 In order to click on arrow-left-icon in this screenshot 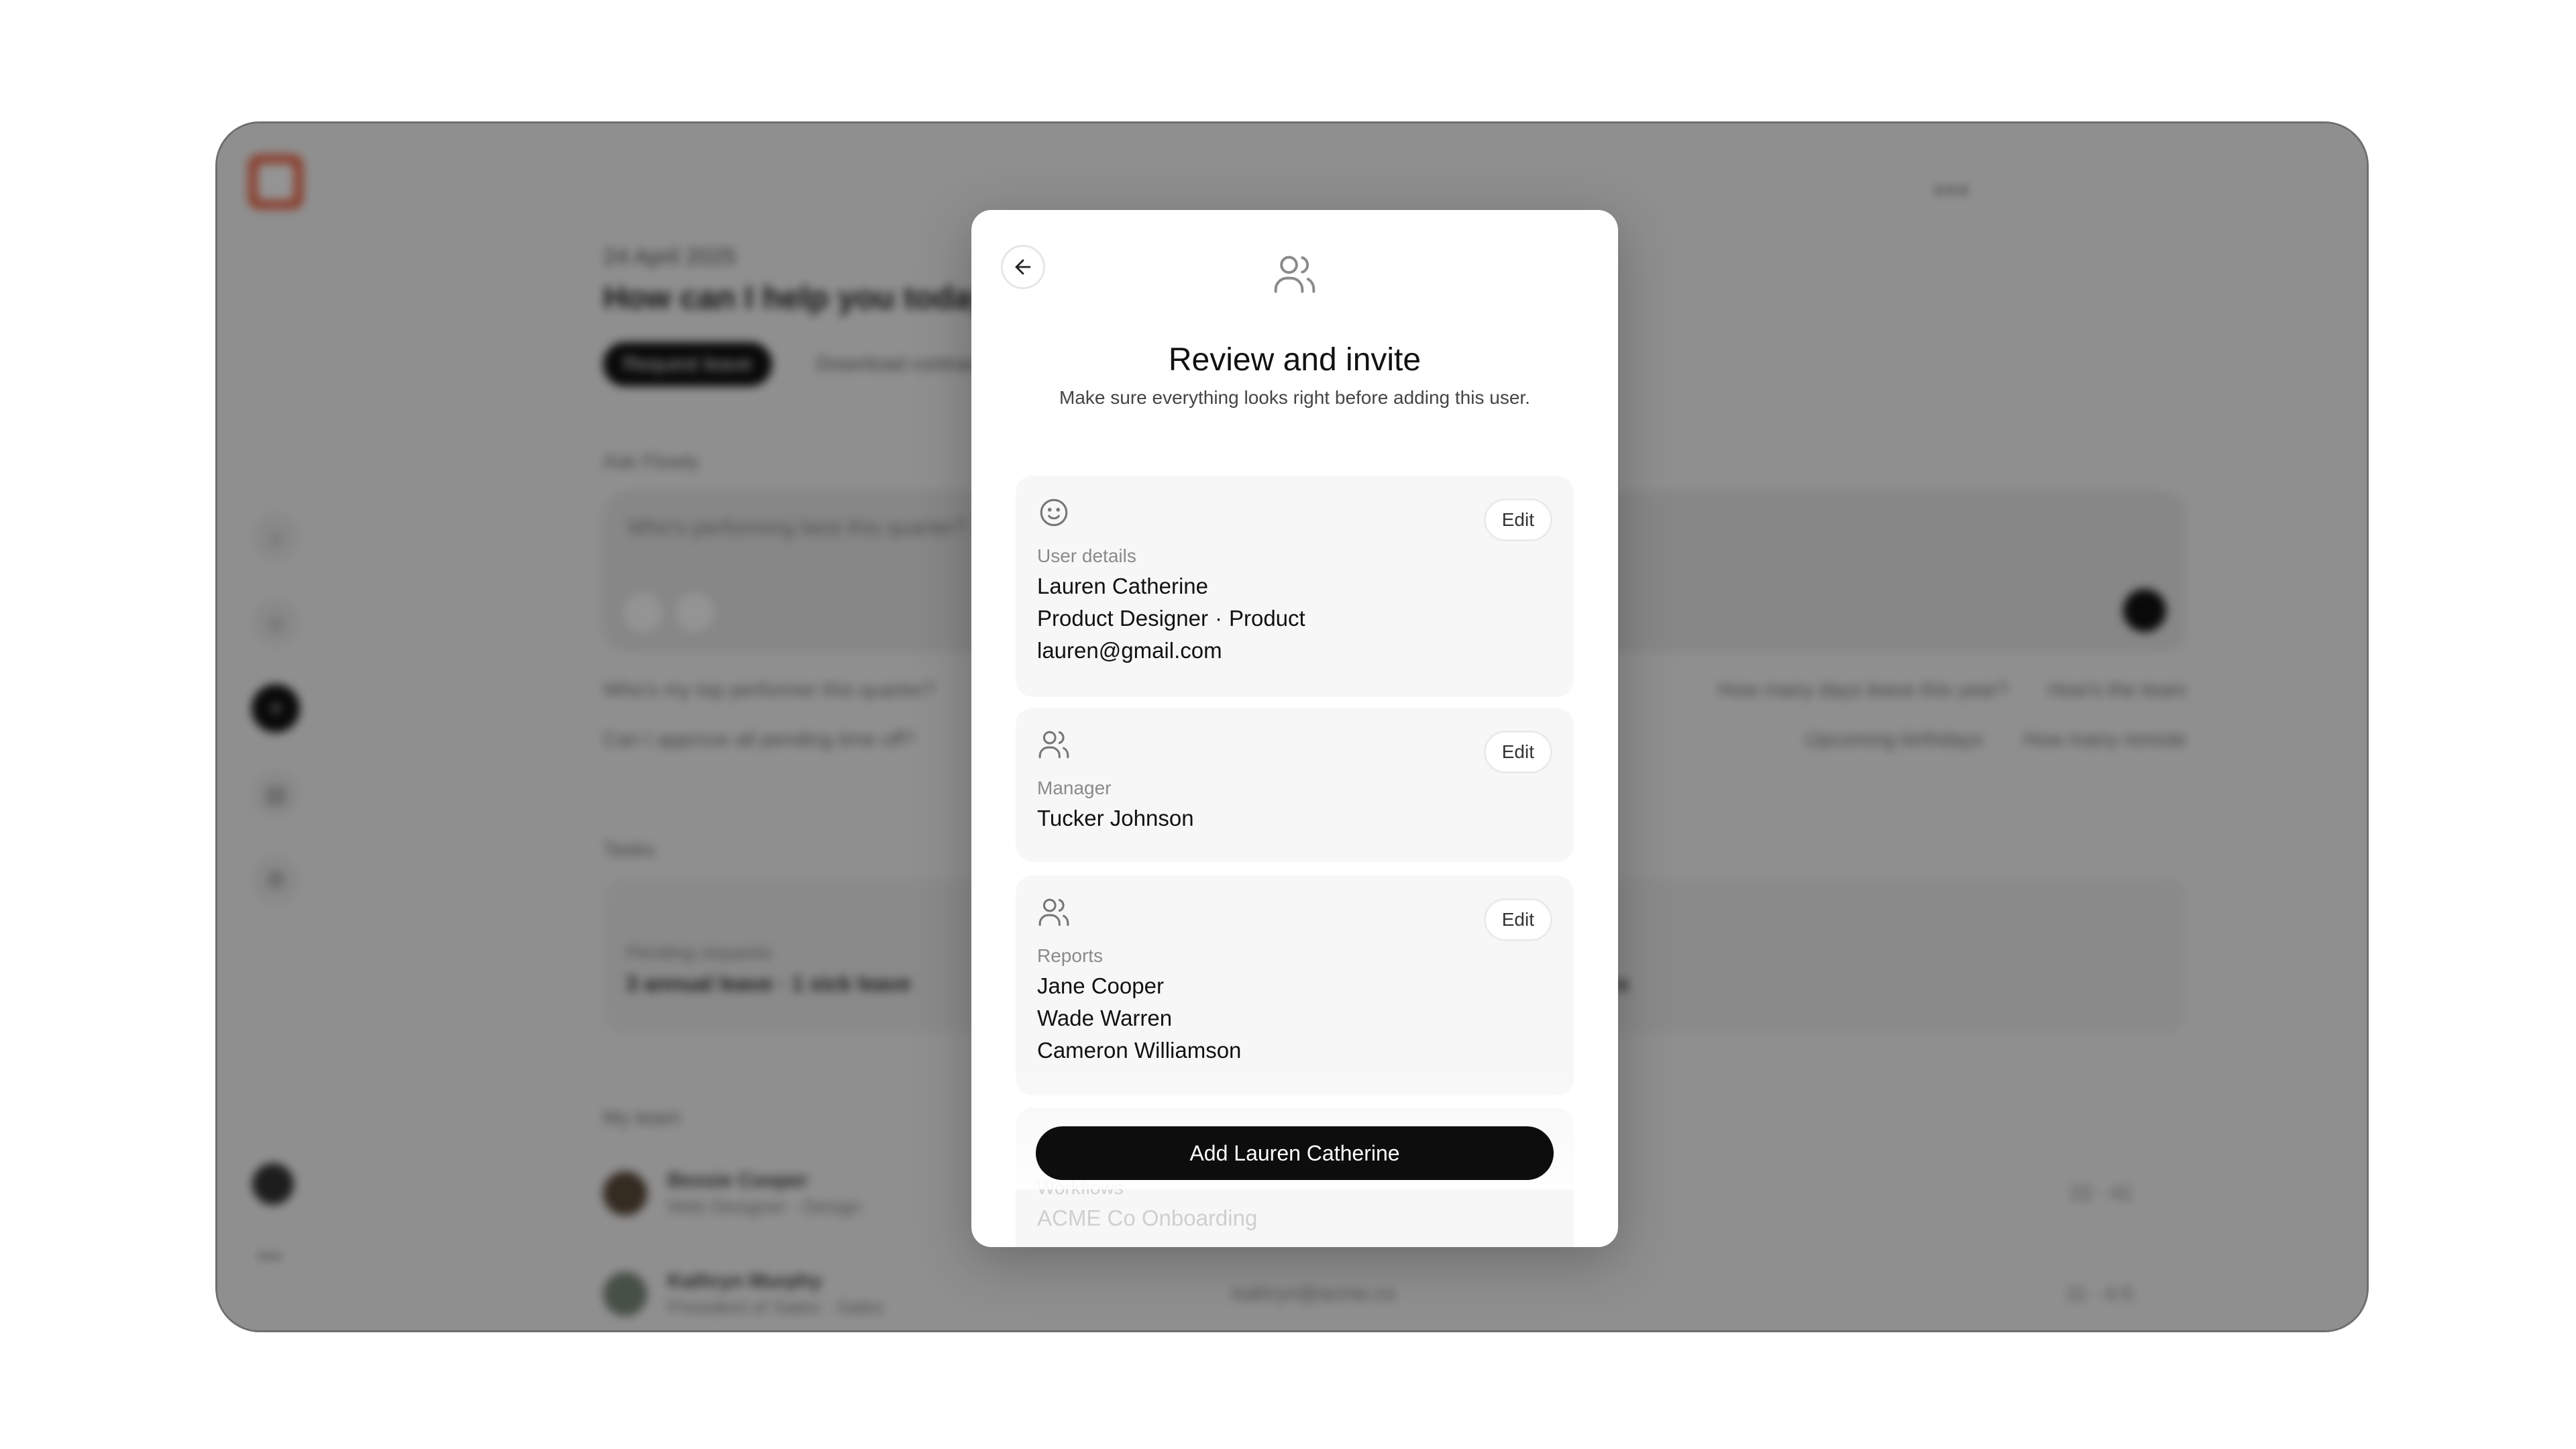, I will do `click(1023, 267)`.